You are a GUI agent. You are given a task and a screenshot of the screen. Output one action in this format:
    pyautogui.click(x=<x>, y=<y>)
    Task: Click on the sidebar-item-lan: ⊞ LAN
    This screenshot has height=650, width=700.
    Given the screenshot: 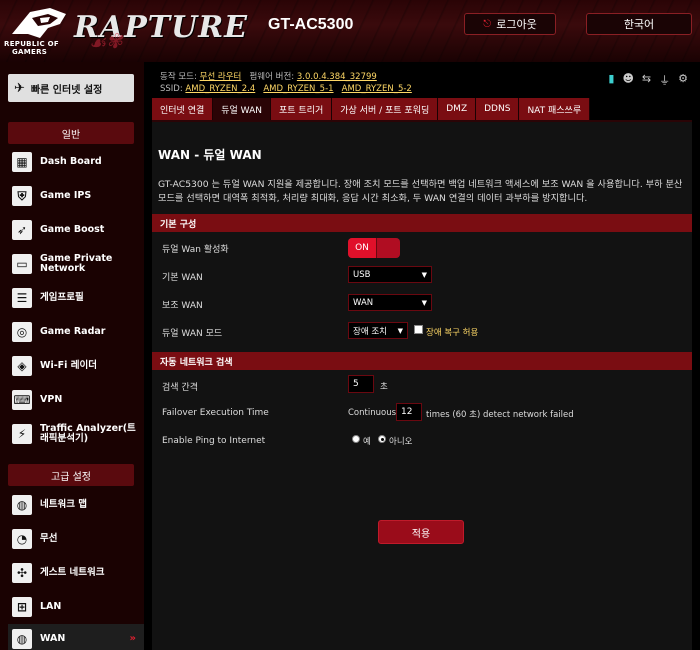 What is the action you would take?
    pyautogui.click(x=76, y=607)
    